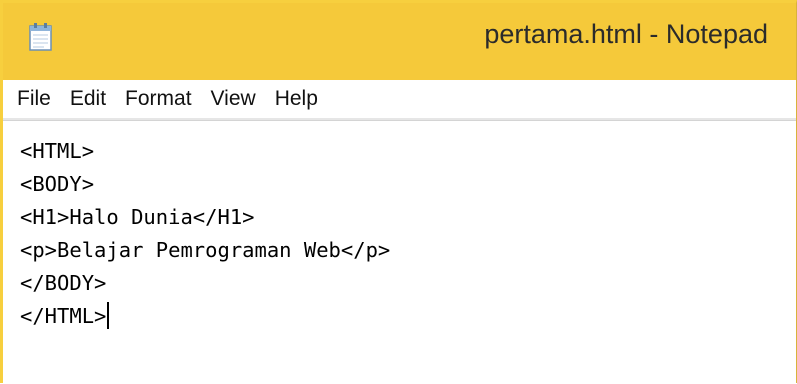 The height and width of the screenshot is (384, 797). Describe the element at coordinates (108, 315) in the screenshot. I see `text-caret` at that location.